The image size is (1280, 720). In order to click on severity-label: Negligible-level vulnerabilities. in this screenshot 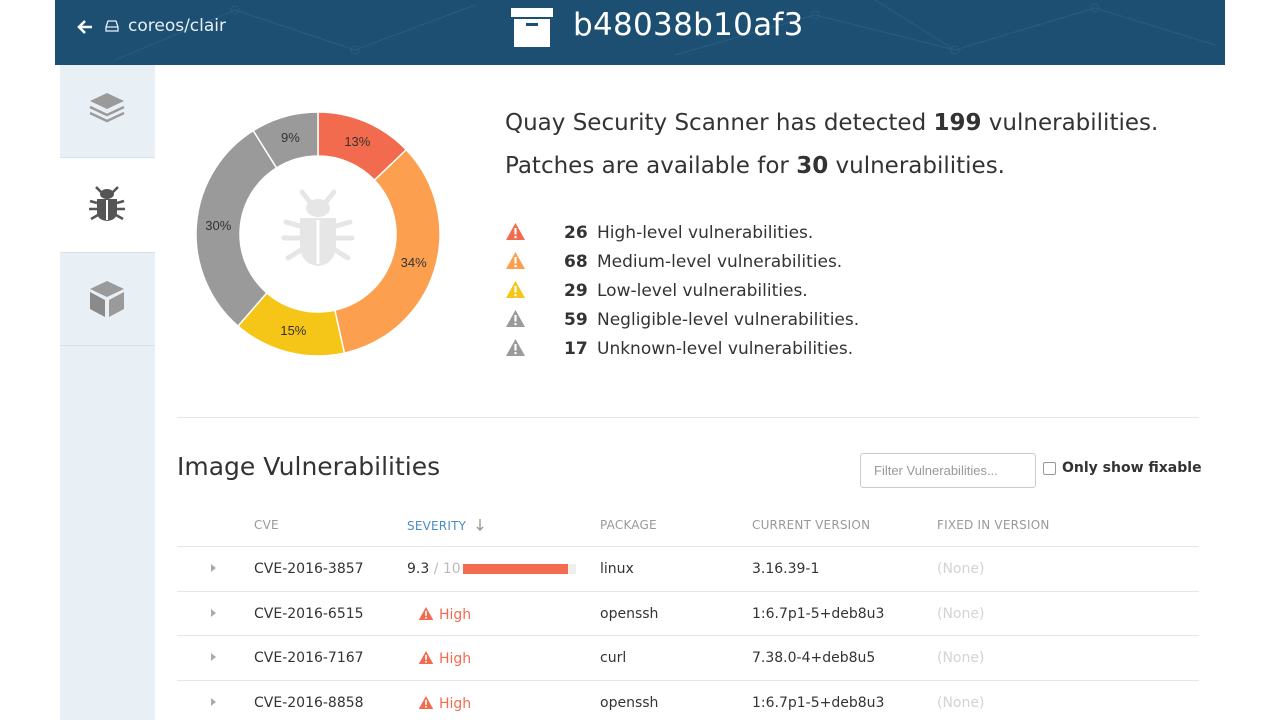, I will do `click(728, 320)`.